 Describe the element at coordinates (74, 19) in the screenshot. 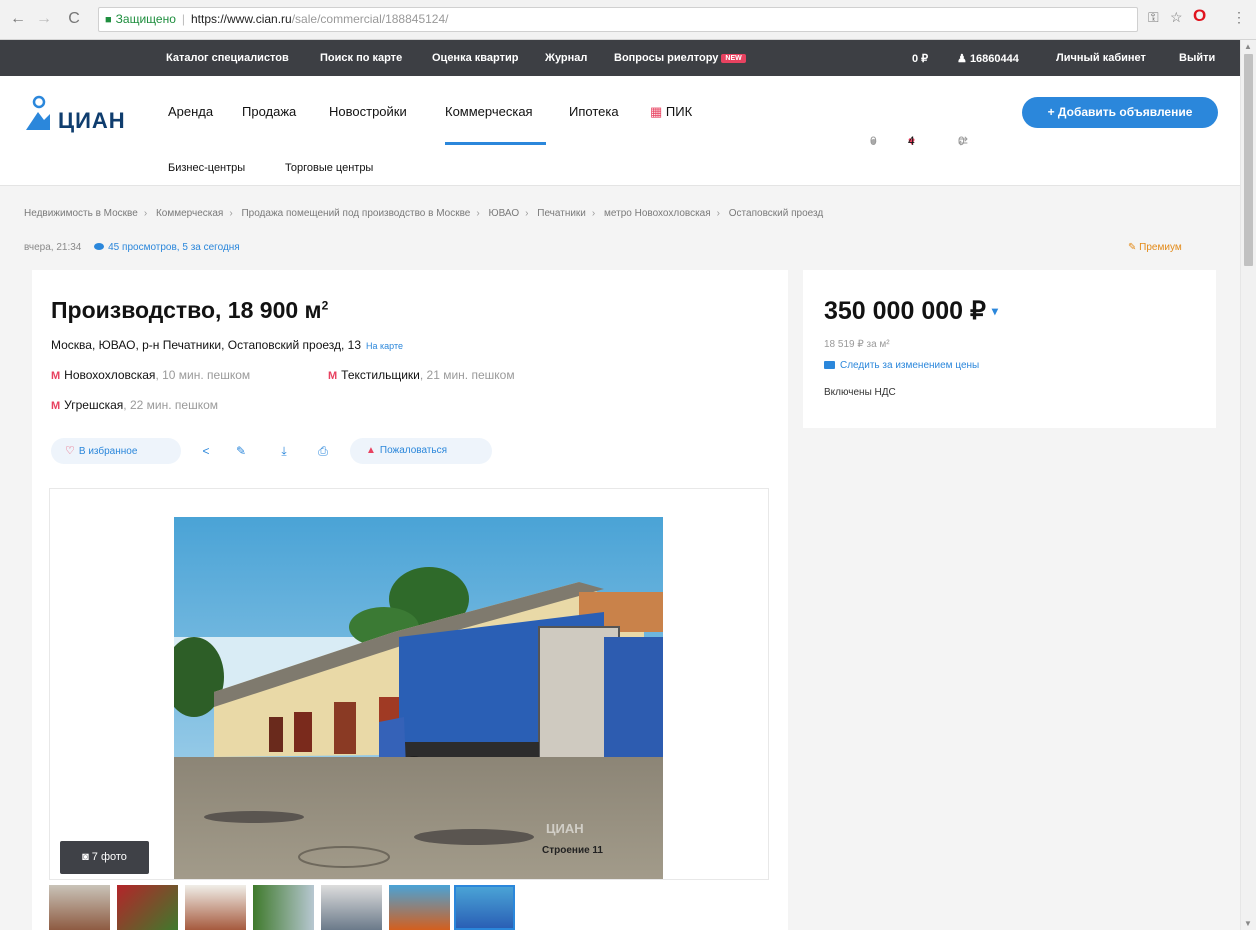

I see `reload-icon: C` at that location.